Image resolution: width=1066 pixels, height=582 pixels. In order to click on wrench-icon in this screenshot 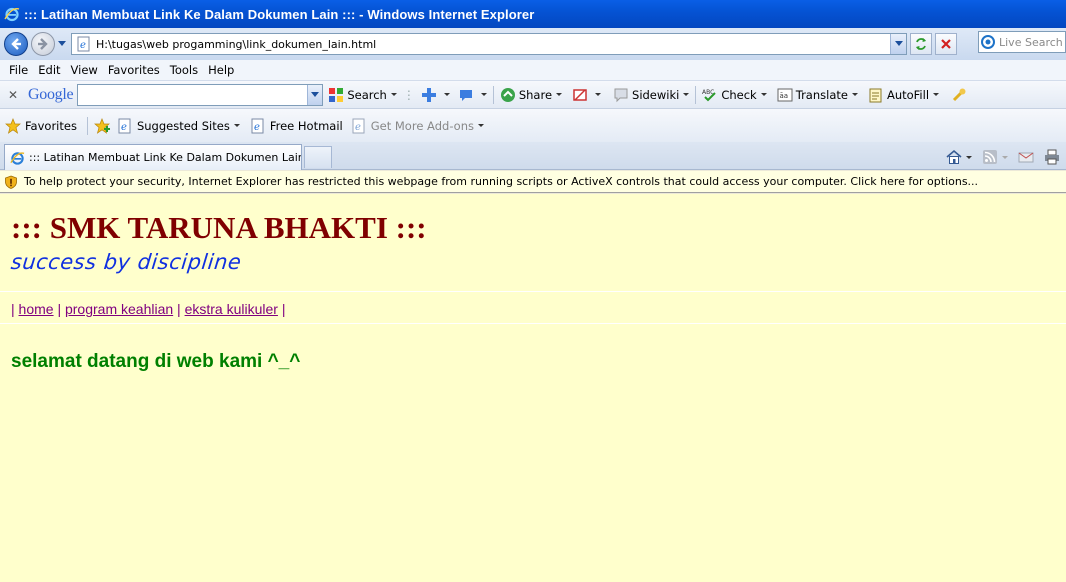, I will do `click(959, 95)`.